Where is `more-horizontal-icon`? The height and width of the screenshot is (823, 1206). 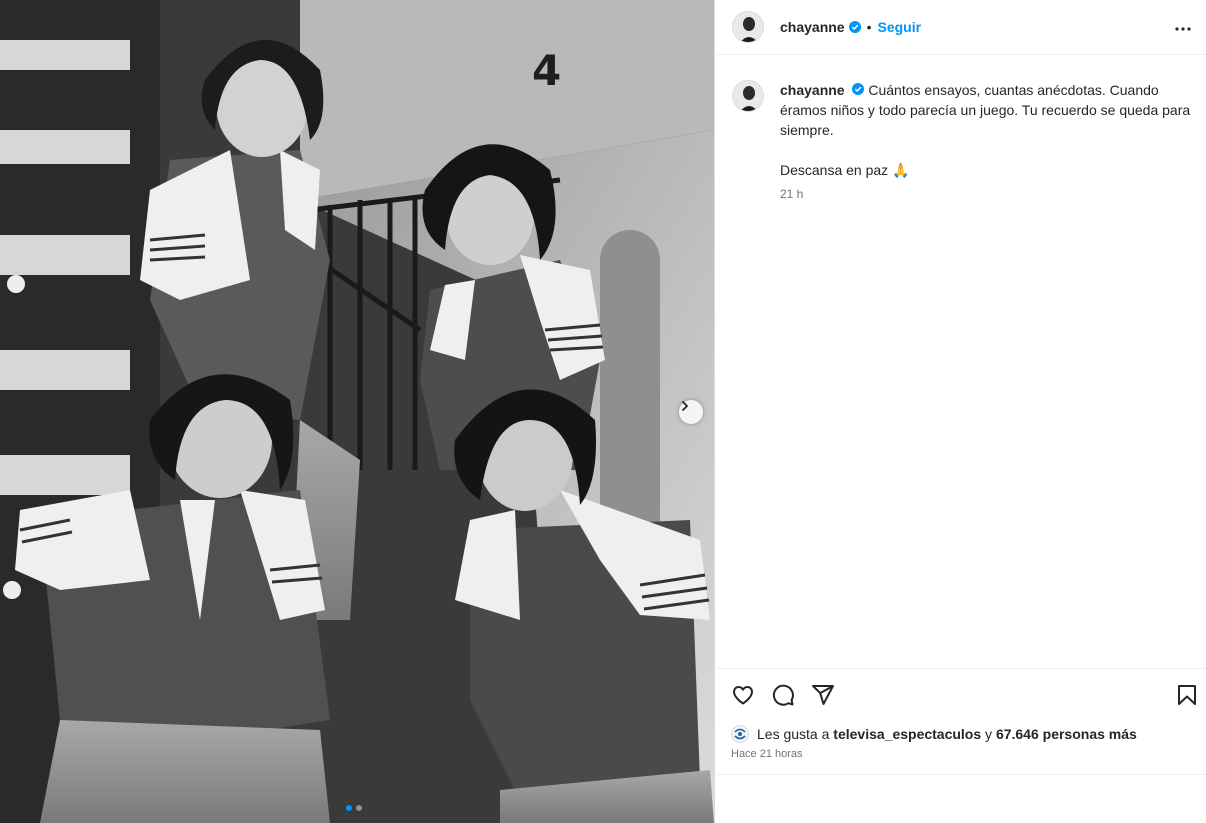 more-horizontal-icon is located at coordinates (1183, 29).